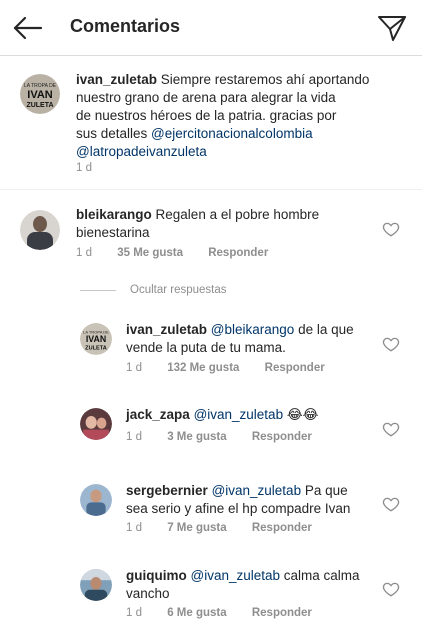  I want to click on mention-link: @ejercitonacionalcolombia, so click(232, 133).